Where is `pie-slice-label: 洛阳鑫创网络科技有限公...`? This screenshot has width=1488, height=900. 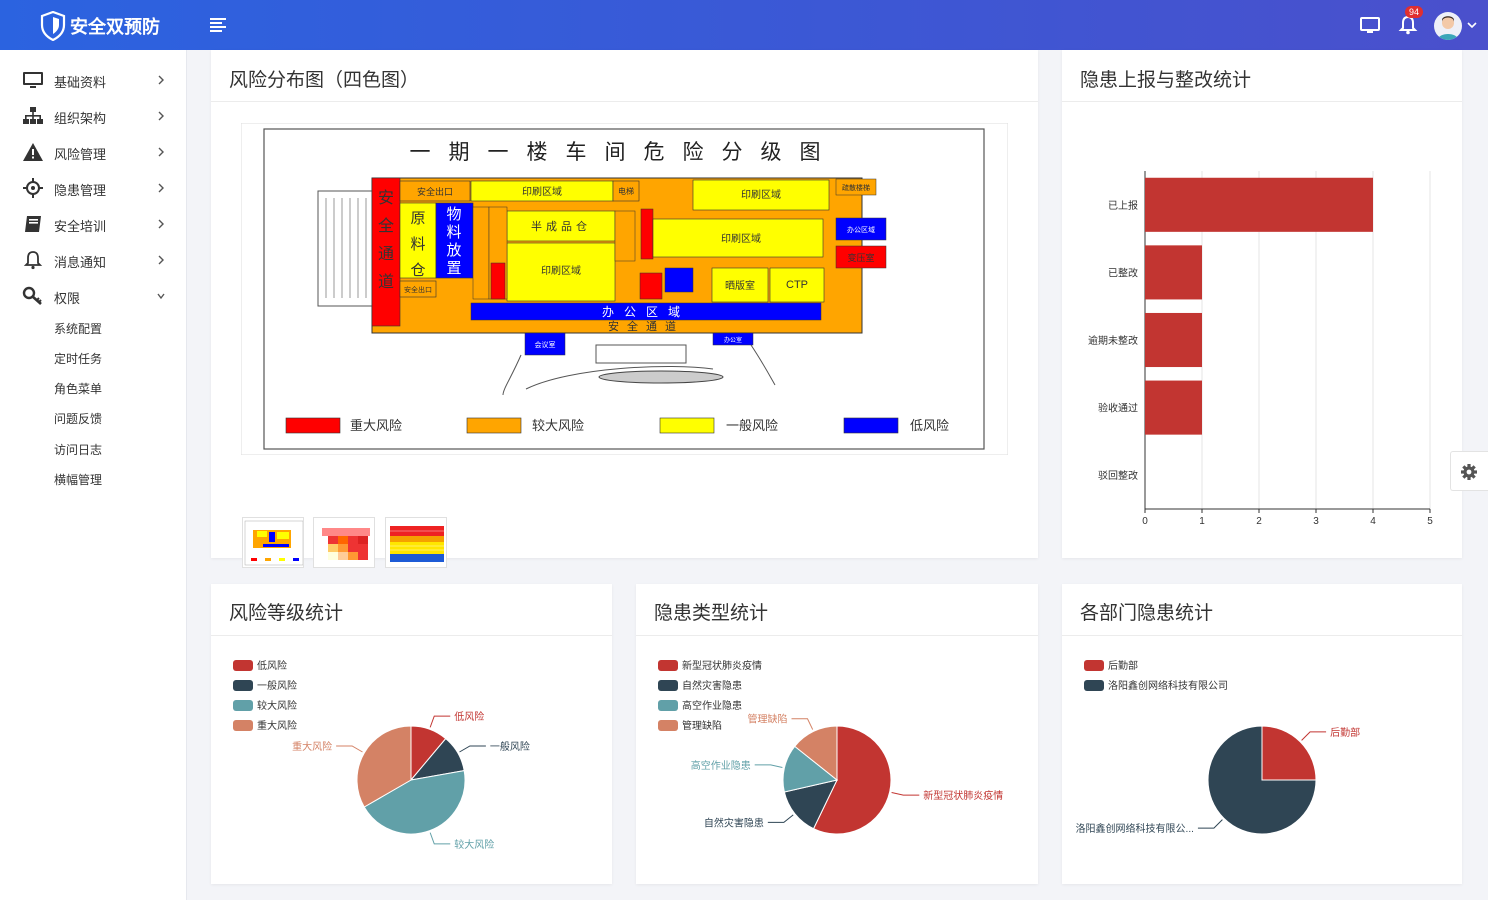 pie-slice-label: 洛阳鑫创网络科技有限公... is located at coordinates (1135, 828).